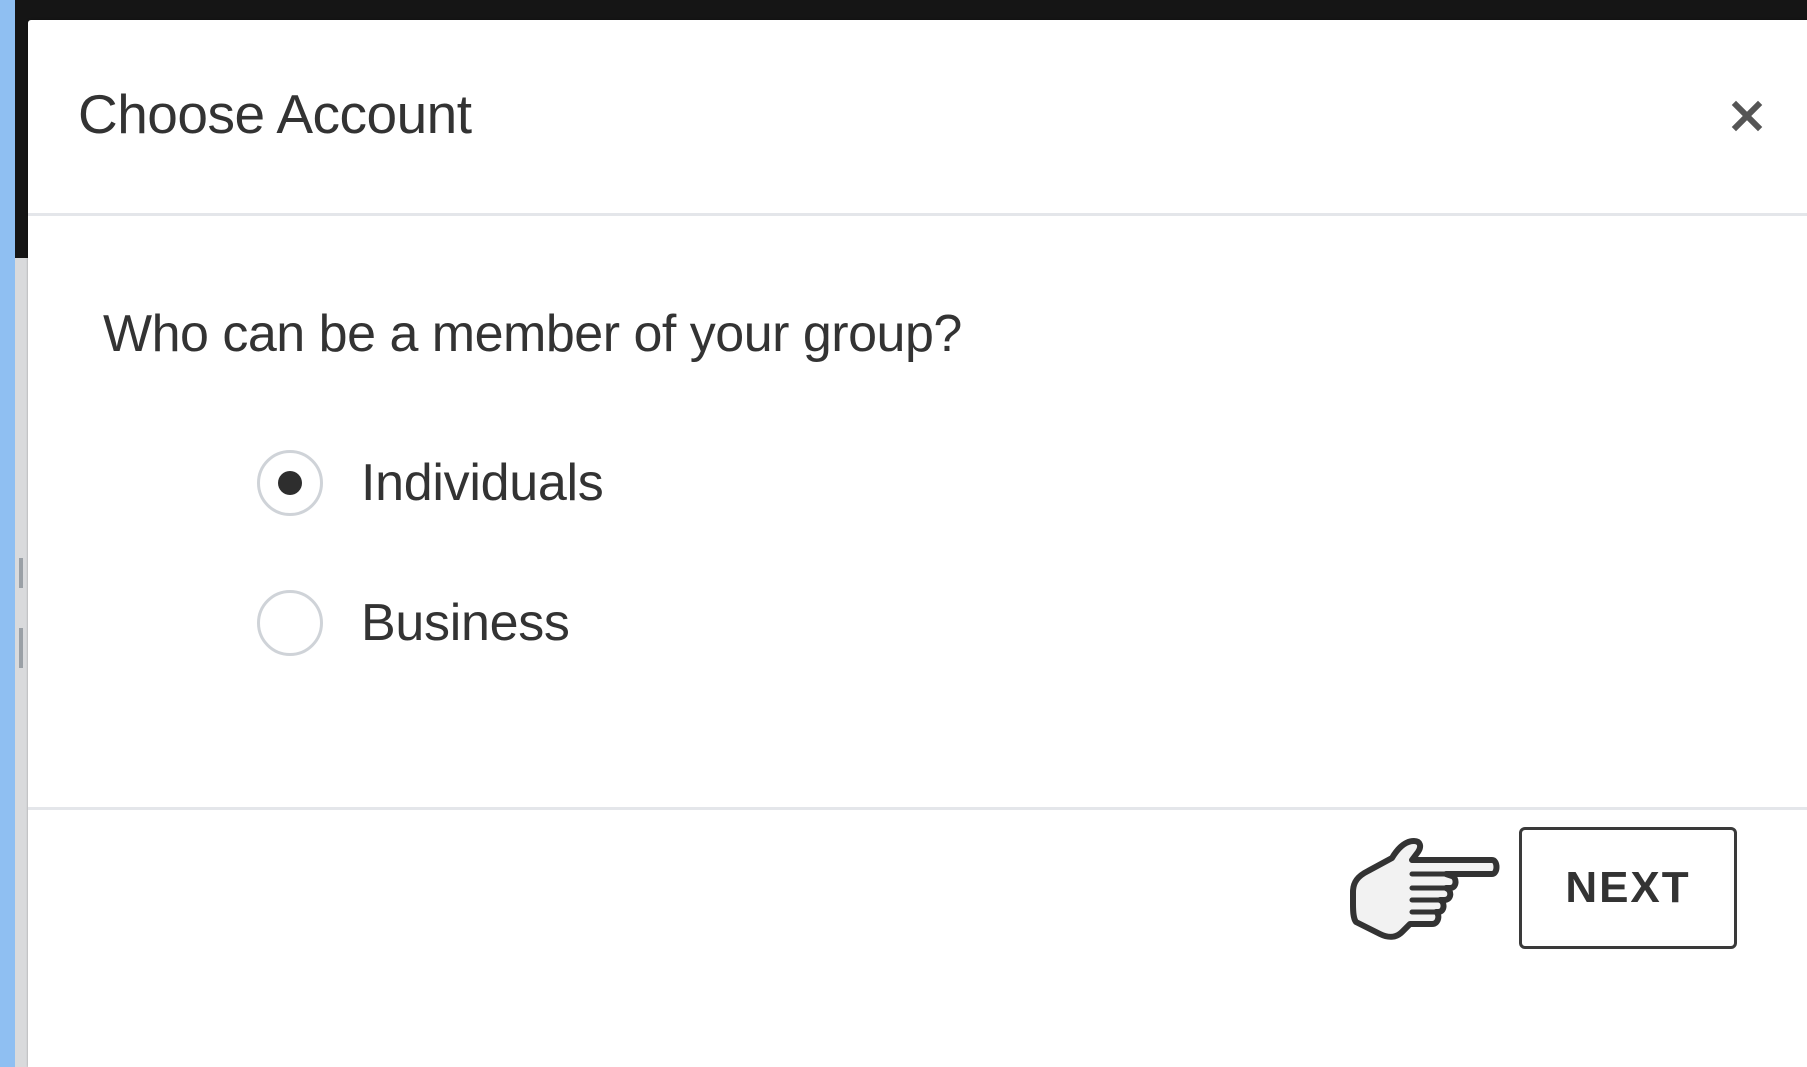 The height and width of the screenshot is (1067, 1807). I want to click on close-button, so click(1747, 116).